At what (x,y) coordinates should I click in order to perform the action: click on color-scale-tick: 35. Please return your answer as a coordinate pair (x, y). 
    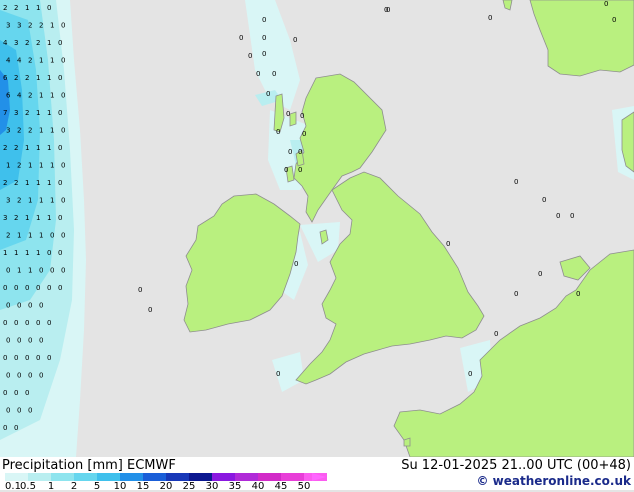
    Looking at the image, I should click on (235, 486).